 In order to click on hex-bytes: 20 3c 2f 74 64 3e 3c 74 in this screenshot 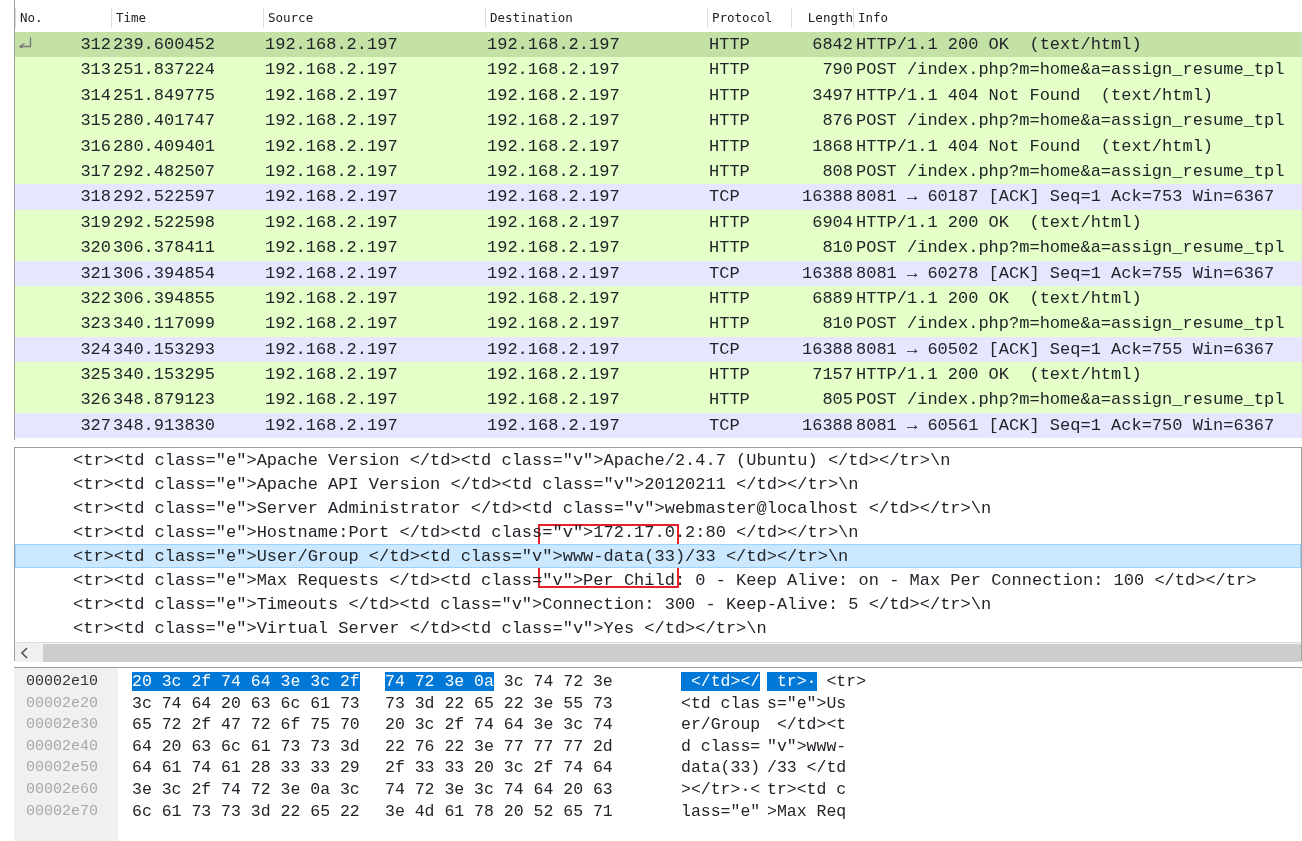, I will do `click(499, 725)`.